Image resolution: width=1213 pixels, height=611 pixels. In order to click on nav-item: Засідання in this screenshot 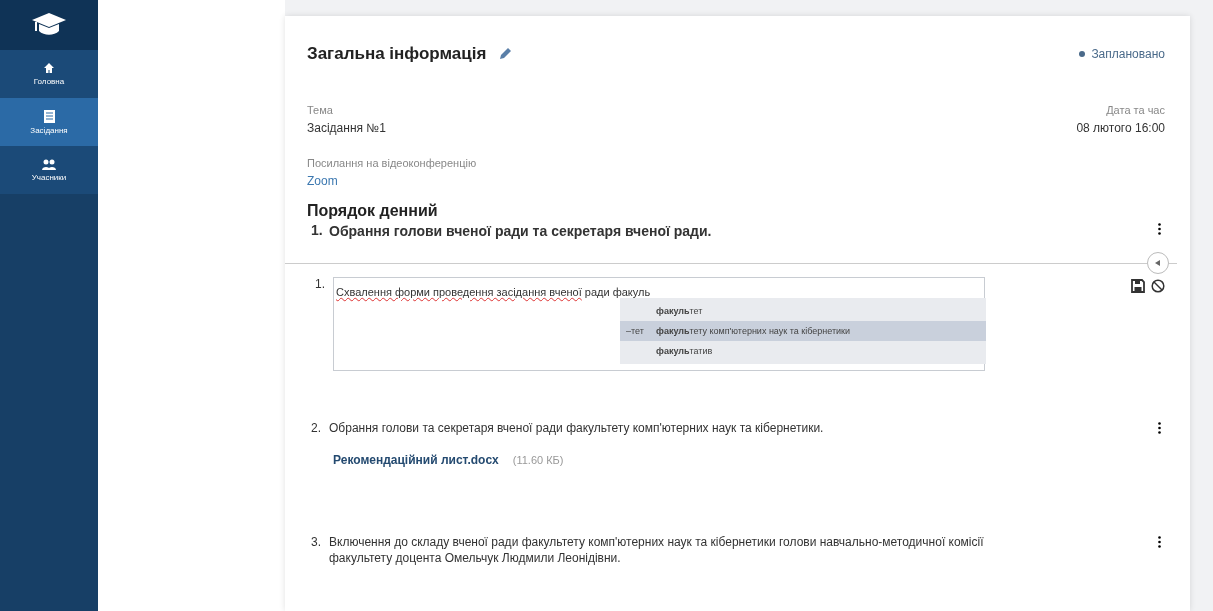, I will do `click(49, 122)`.